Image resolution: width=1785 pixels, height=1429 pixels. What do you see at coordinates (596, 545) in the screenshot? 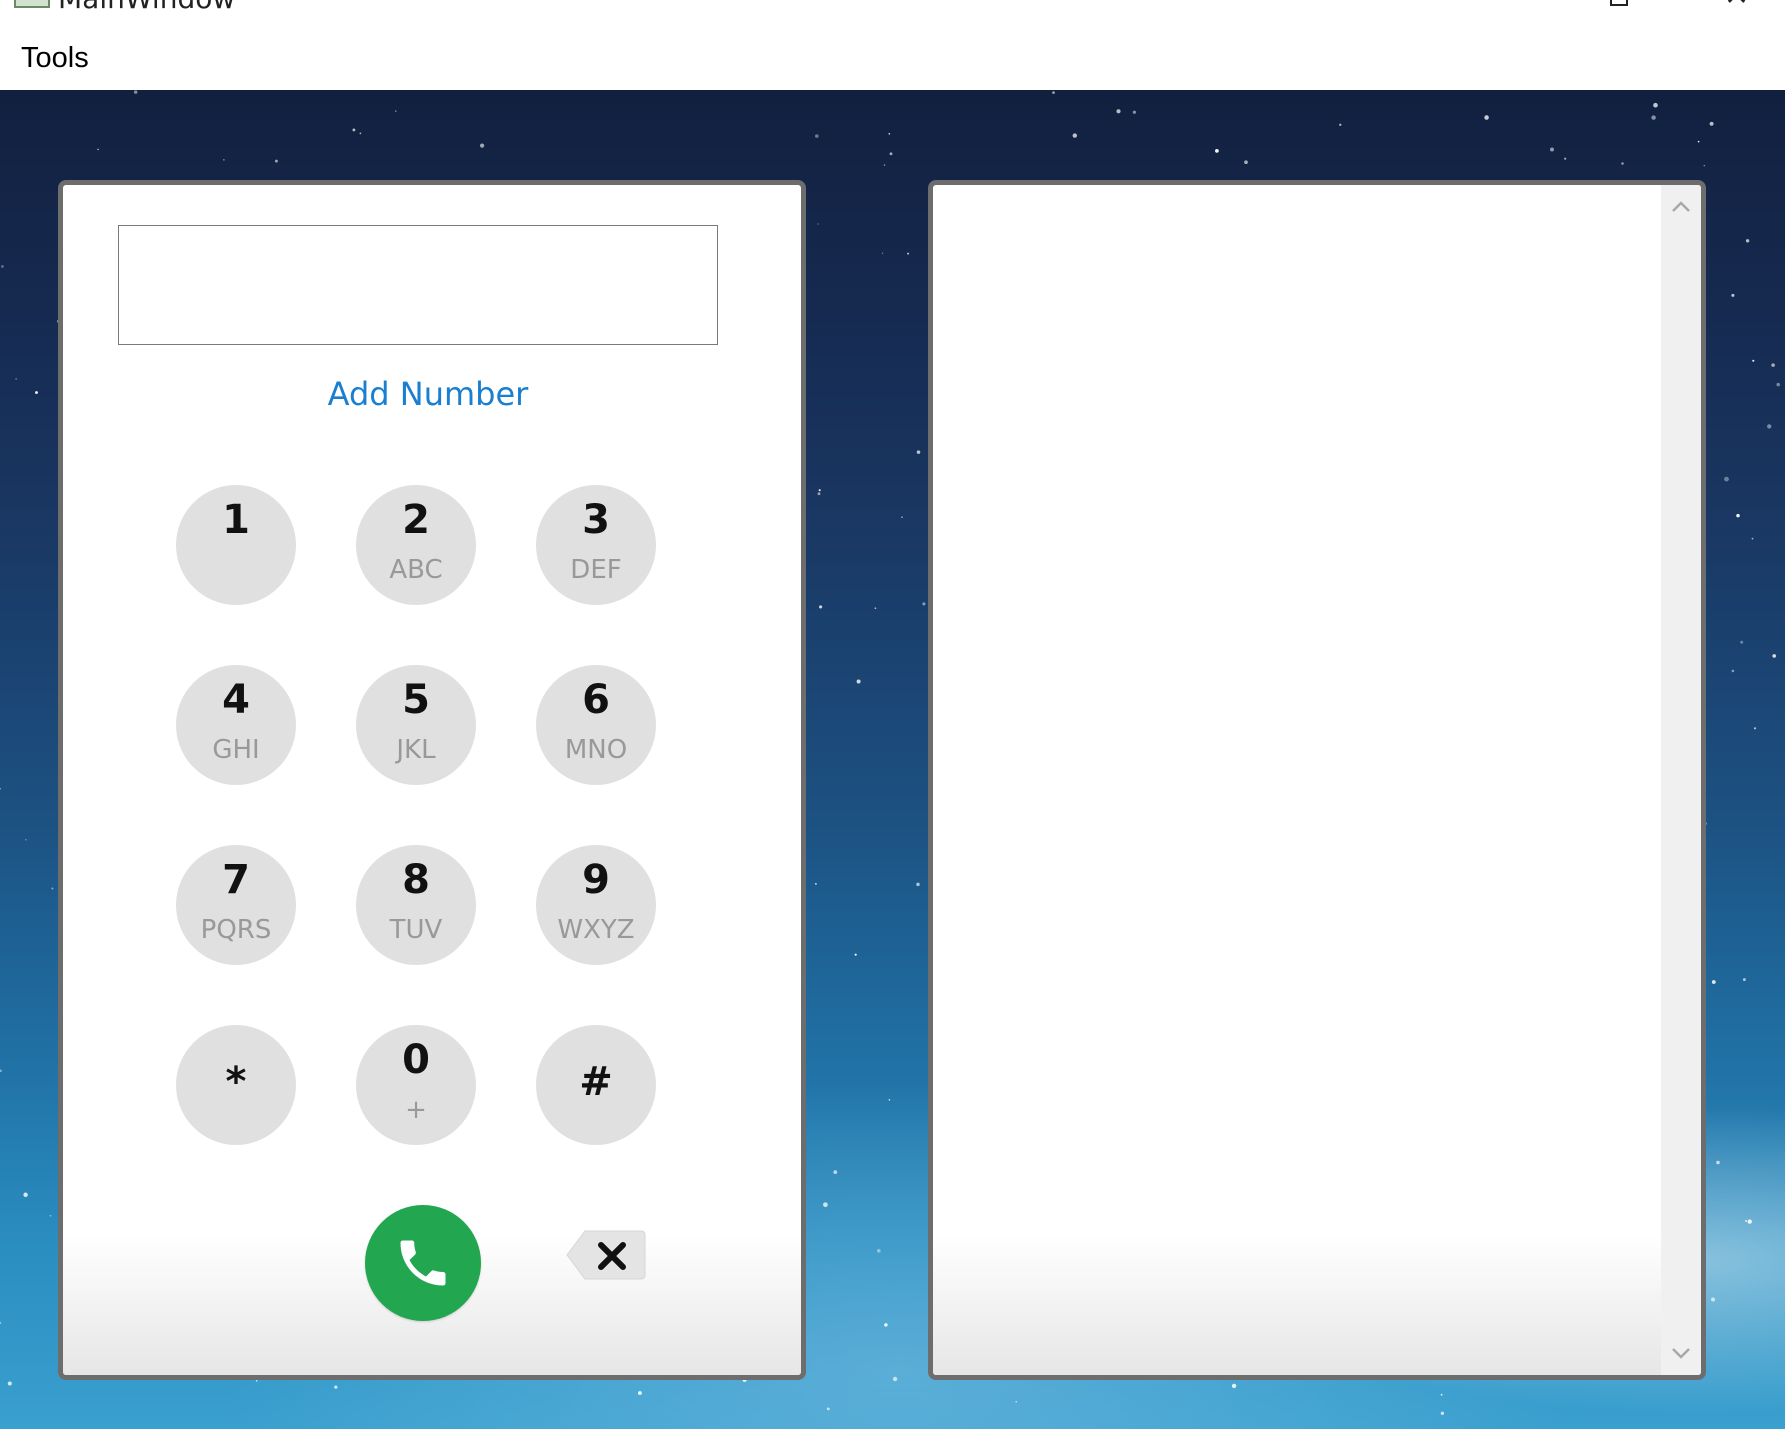
I see `key-3: 3 DEF` at bounding box center [596, 545].